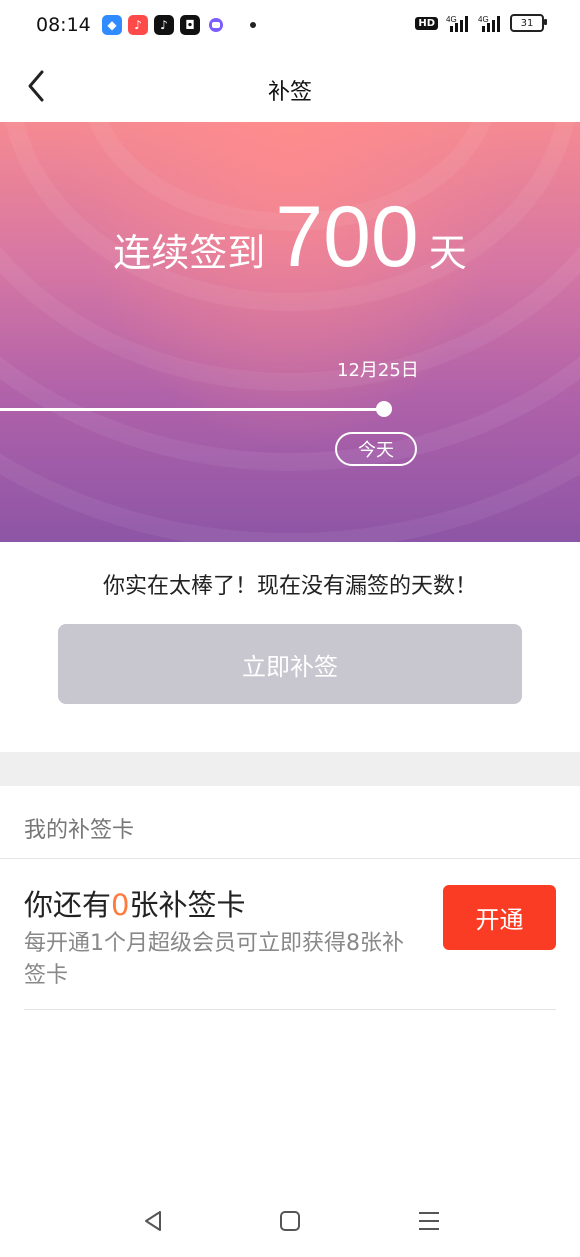  What do you see at coordinates (347, 237) in the screenshot?
I see `streak-days: 700` at bounding box center [347, 237].